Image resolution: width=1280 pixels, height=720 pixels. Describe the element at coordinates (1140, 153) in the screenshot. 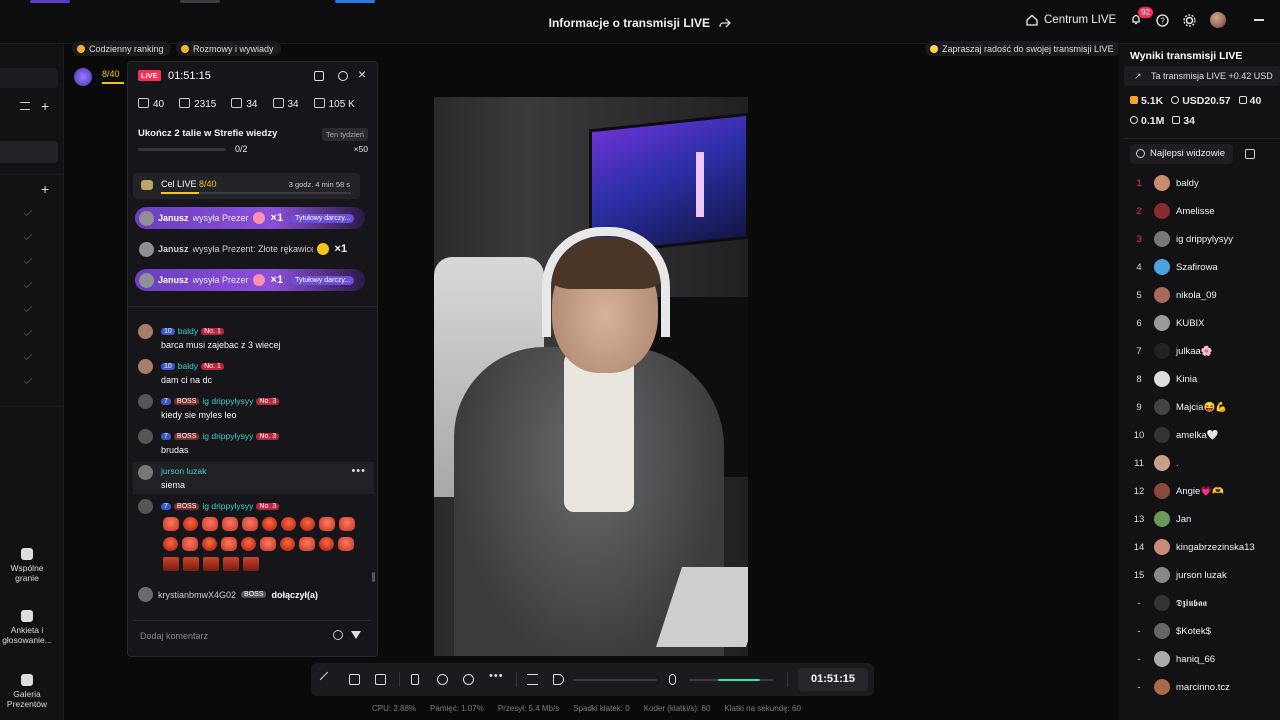

I see `user-icon` at that location.